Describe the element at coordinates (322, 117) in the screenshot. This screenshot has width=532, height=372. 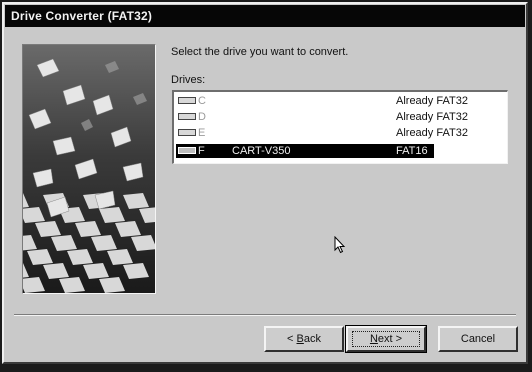
I see `drive-row-d: D Already FAT32` at that location.